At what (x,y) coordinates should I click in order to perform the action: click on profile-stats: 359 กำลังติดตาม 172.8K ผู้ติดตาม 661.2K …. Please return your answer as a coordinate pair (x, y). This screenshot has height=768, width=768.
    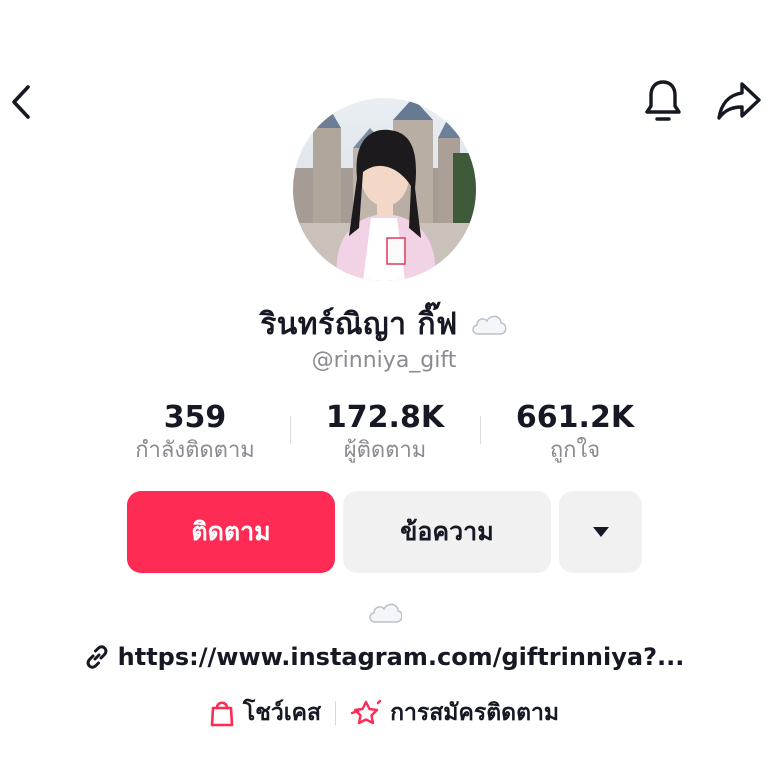
    Looking at the image, I should click on (385, 433).